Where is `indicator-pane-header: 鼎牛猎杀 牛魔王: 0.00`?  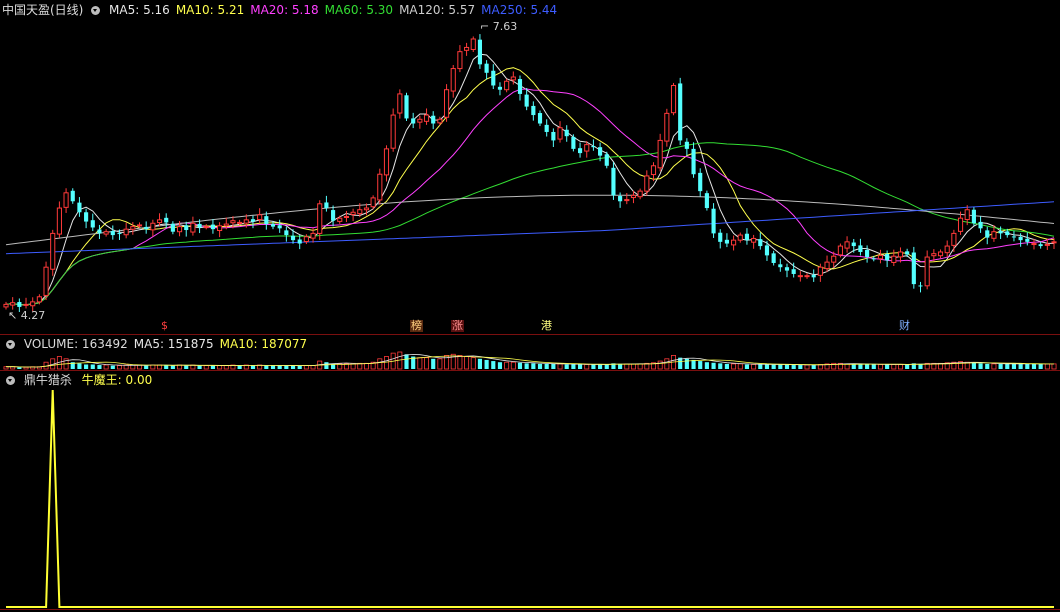 indicator-pane-header: 鼎牛猎杀 牛魔王: 0.00 is located at coordinates (80, 380).